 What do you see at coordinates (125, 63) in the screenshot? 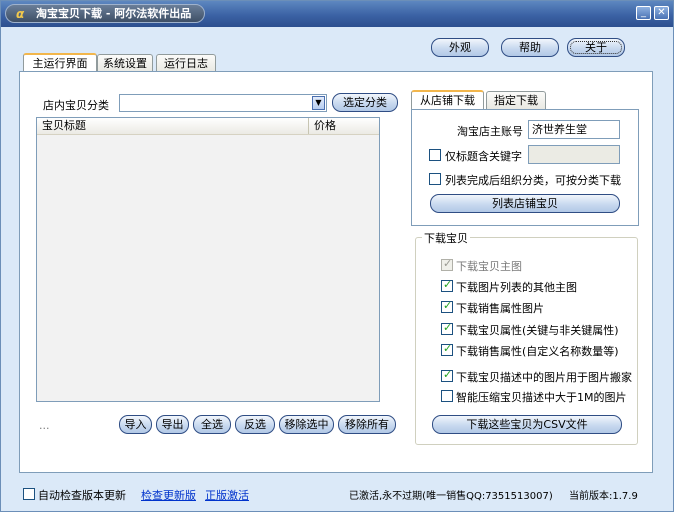
I see `tab-settings: 系统设置` at bounding box center [125, 63].